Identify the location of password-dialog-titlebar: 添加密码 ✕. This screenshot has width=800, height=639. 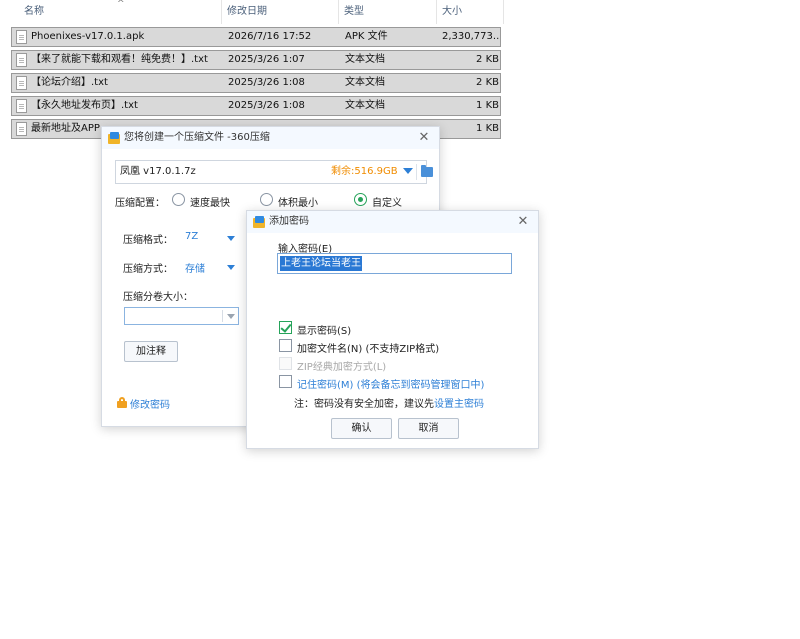
(392, 222).